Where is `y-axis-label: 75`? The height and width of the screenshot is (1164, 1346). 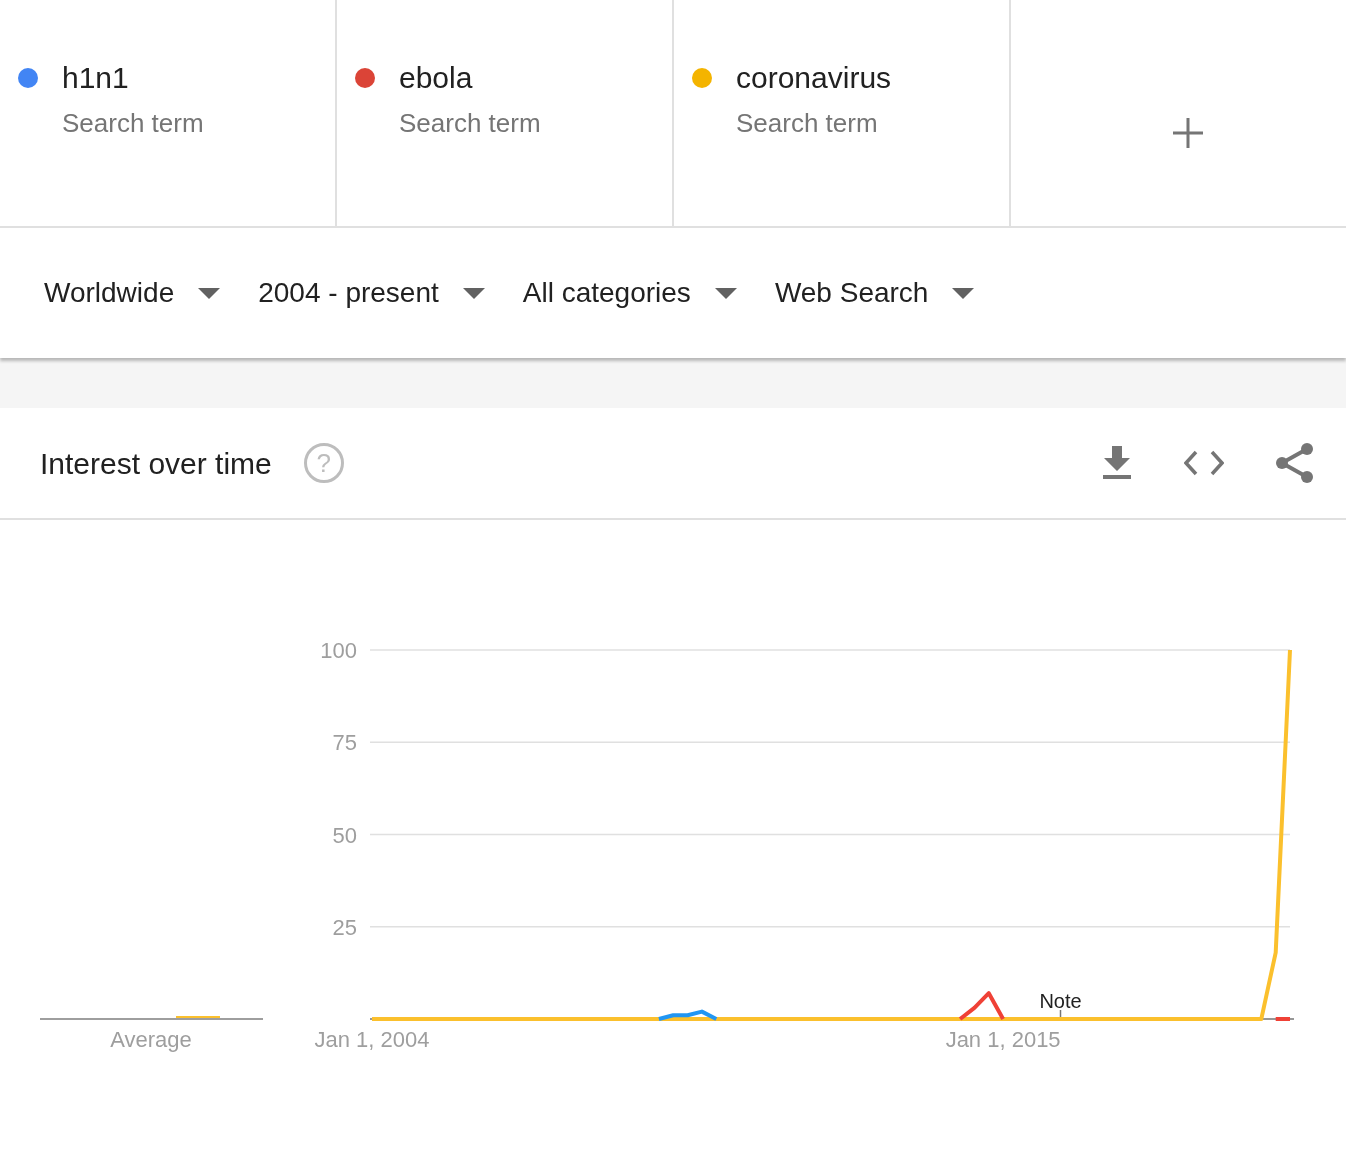
y-axis-label: 75 is located at coordinates (344, 743).